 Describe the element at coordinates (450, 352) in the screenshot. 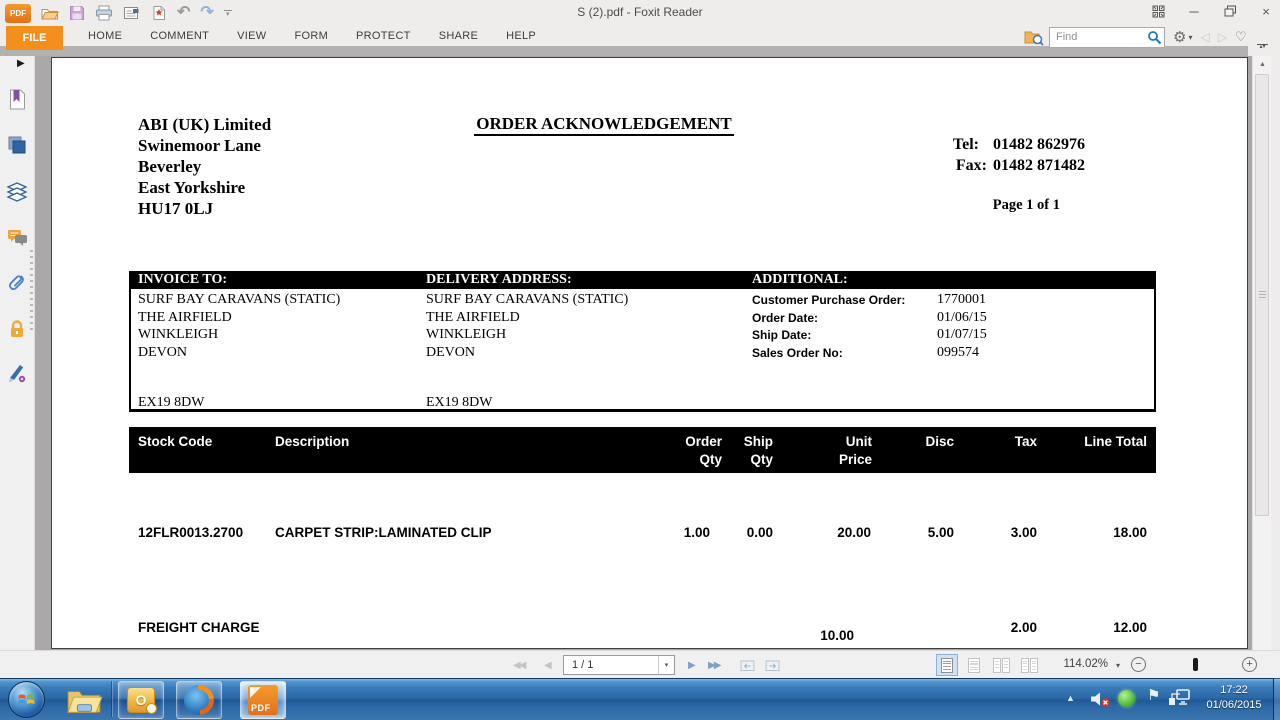

I see `delivery-line: DEVON` at that location.